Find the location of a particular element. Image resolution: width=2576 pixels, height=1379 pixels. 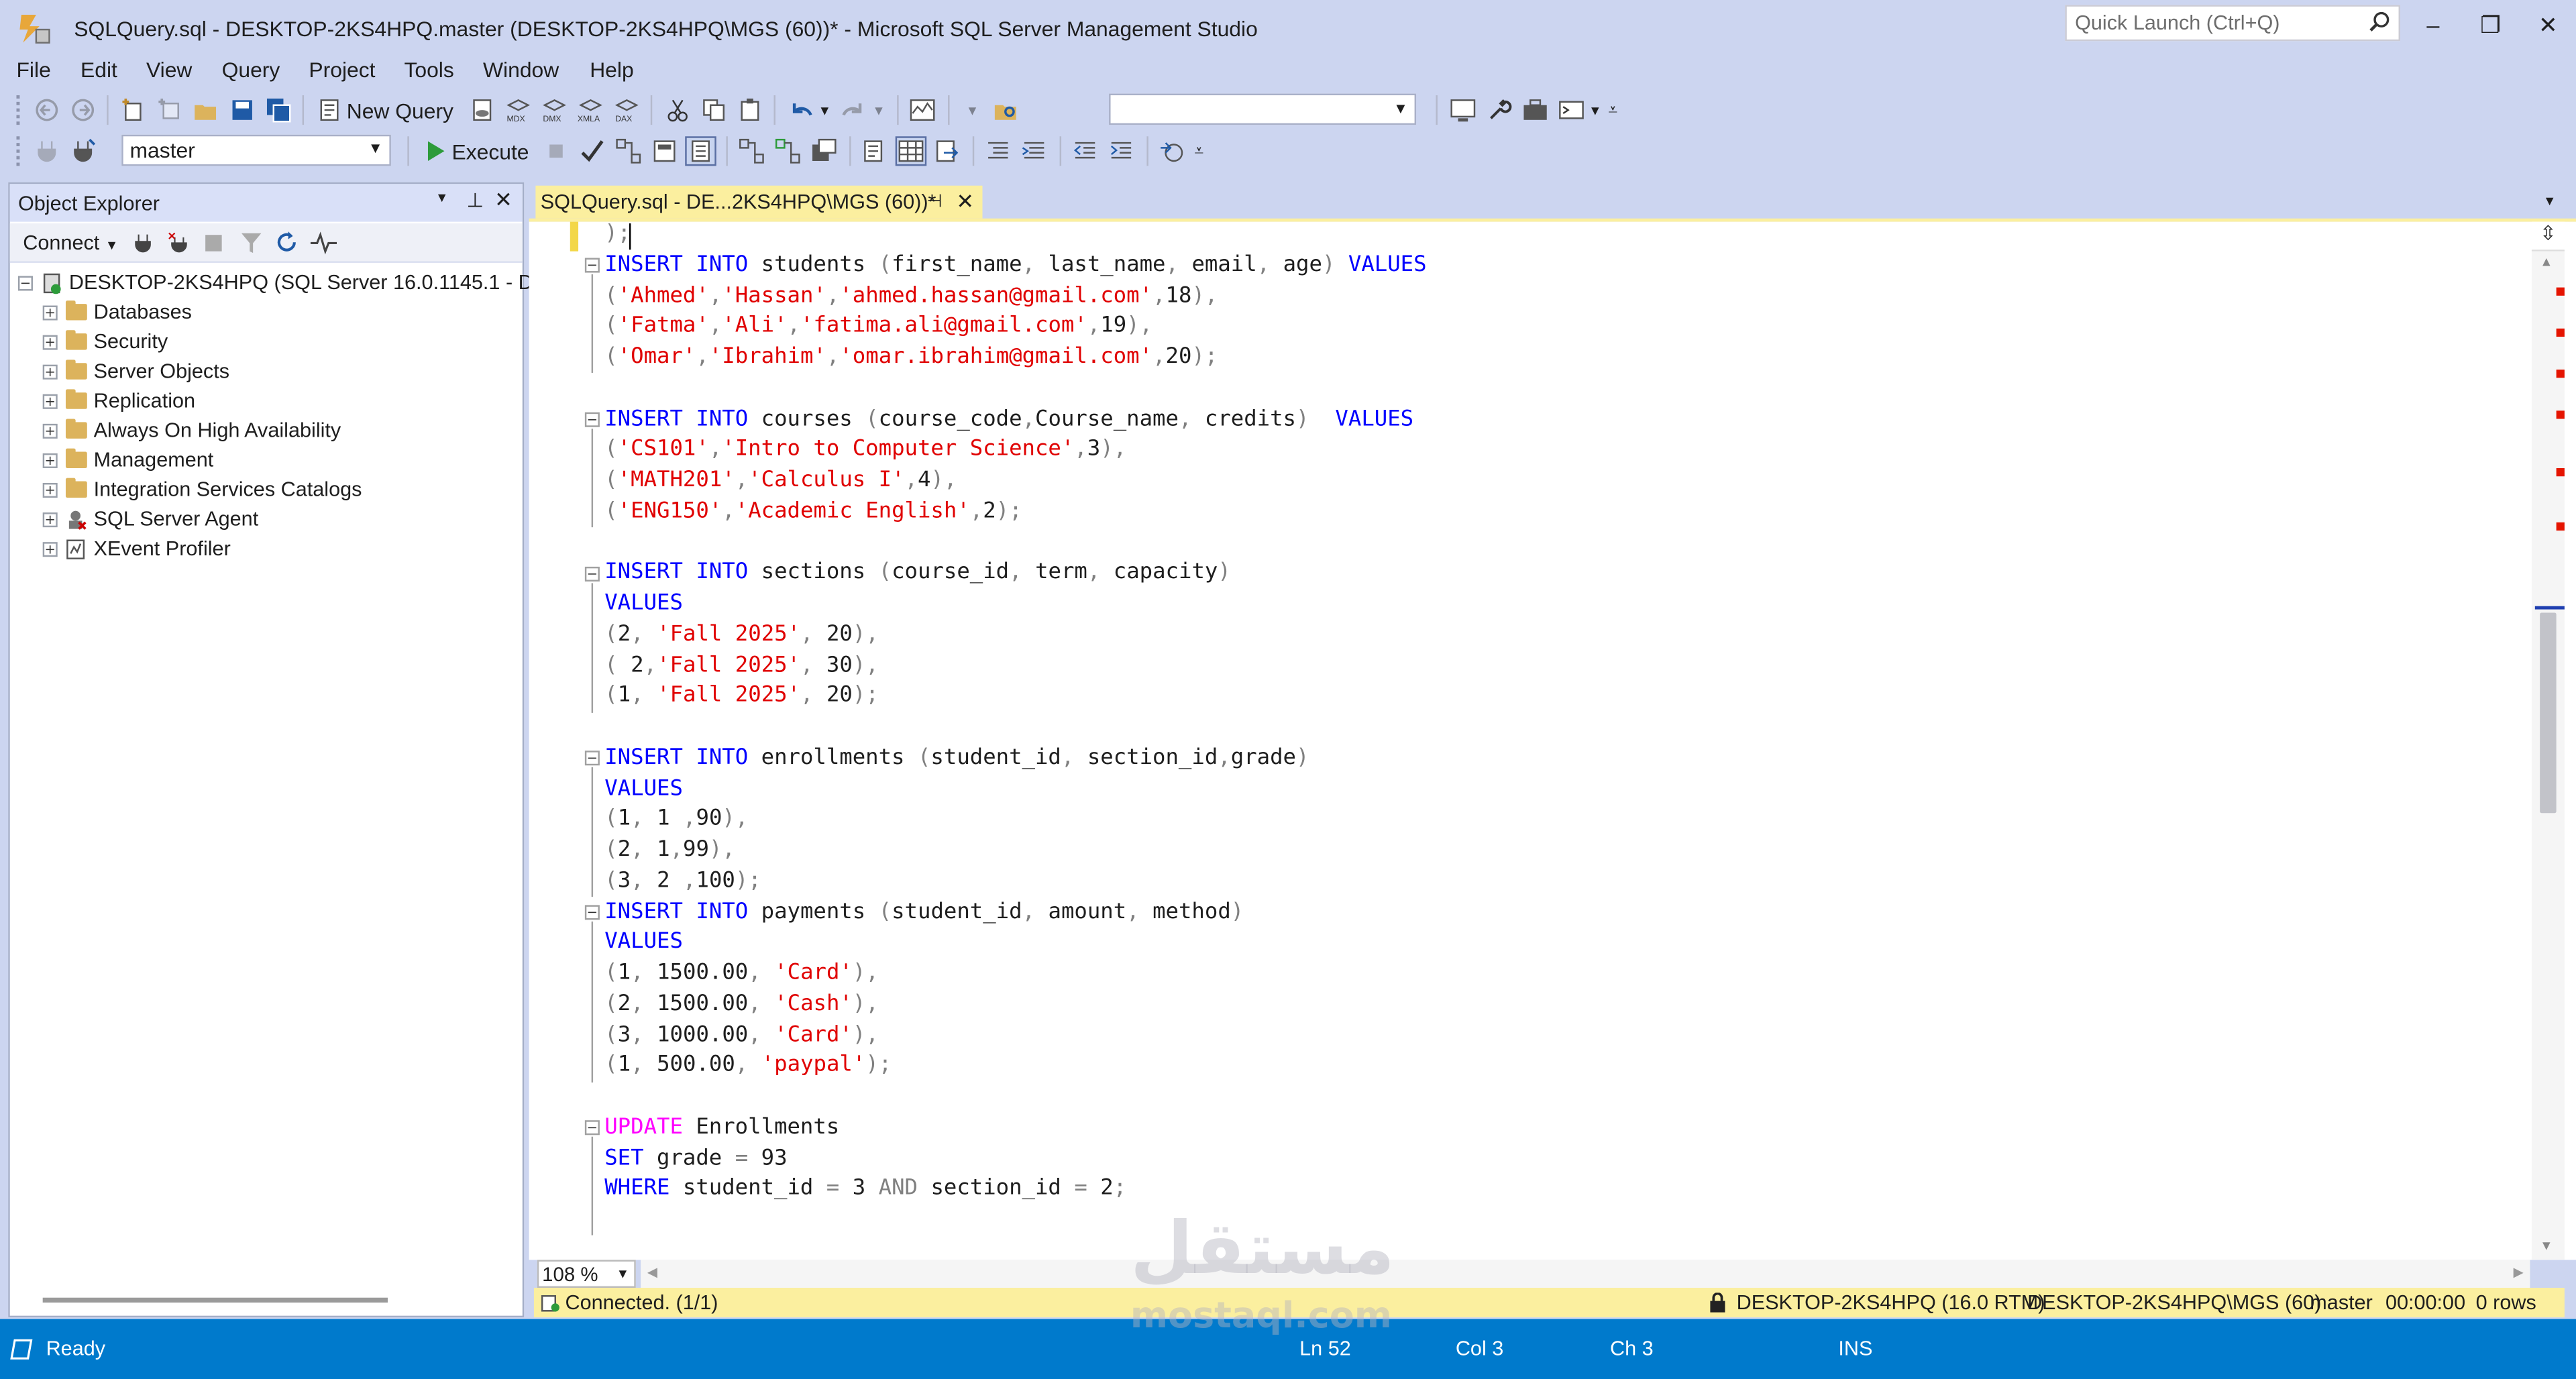

tab-close-icon: ✕ is located at coordinates (965, 202).